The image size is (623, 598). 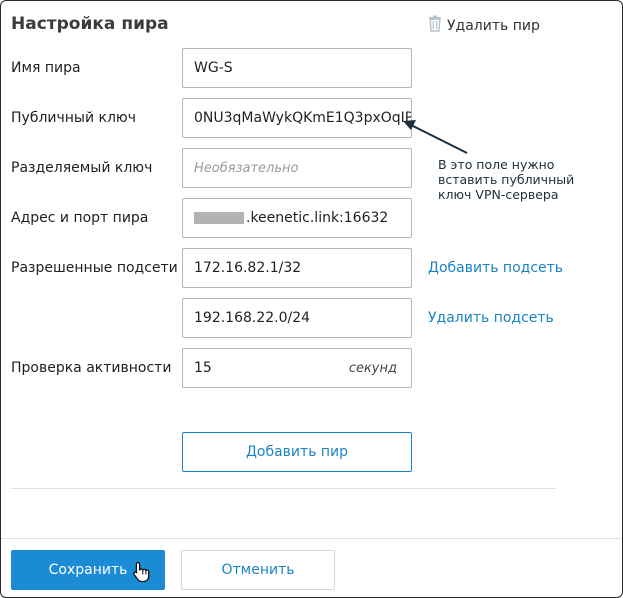 I want to click on delete-peer-button: Удалить пир, so click(x=484, y=25).